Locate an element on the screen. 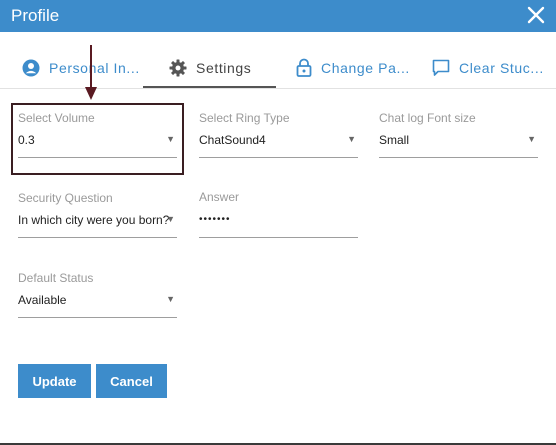 This screenshot has width=556, height=445. answer-field: Answer ••••••• is located at coordinates (278, 214).